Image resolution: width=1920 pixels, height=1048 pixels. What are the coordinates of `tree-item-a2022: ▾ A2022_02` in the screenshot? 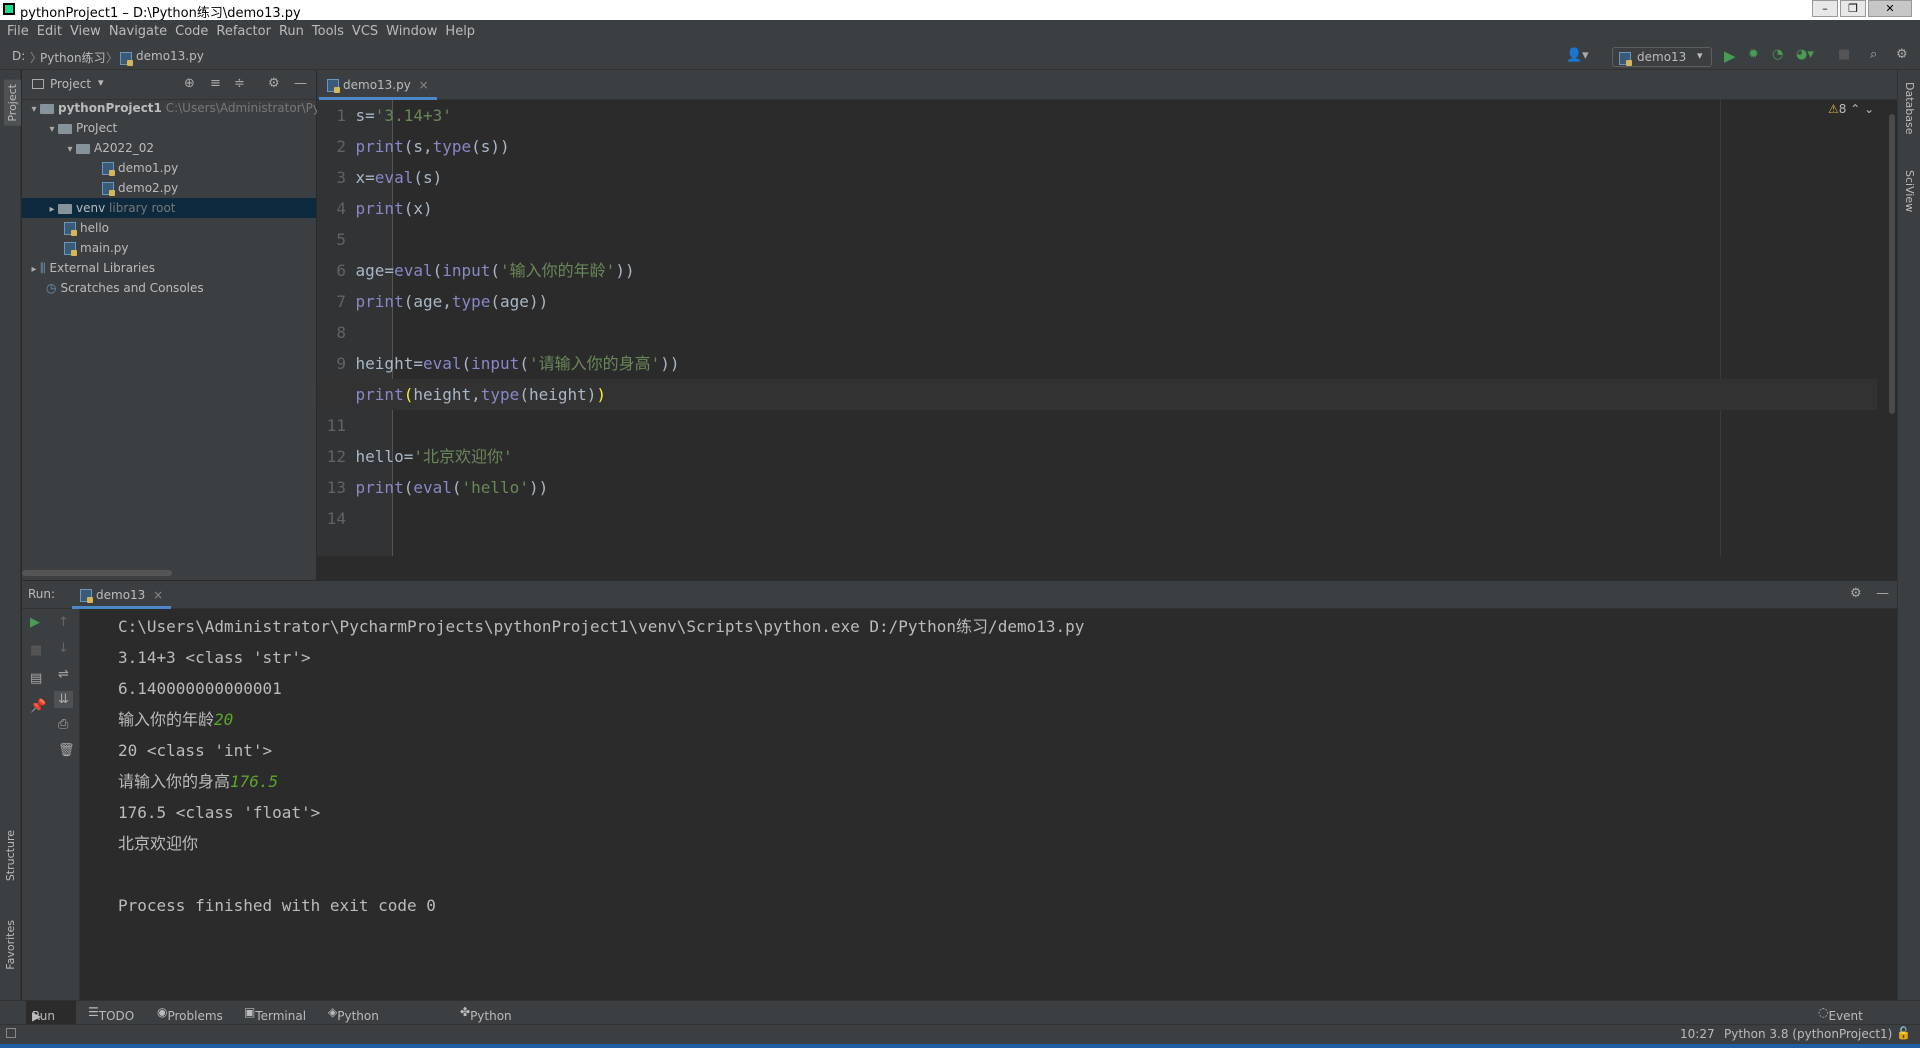 It's located at (169, 148).